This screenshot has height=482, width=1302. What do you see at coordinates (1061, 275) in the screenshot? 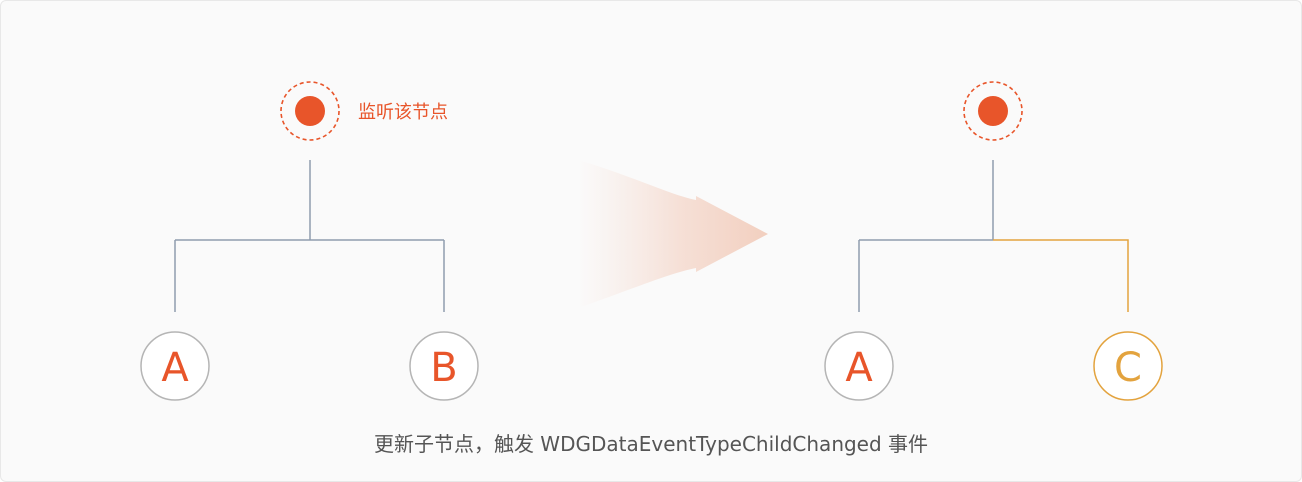
I see `changed-child-edge` at bounding box center [1061, 275].